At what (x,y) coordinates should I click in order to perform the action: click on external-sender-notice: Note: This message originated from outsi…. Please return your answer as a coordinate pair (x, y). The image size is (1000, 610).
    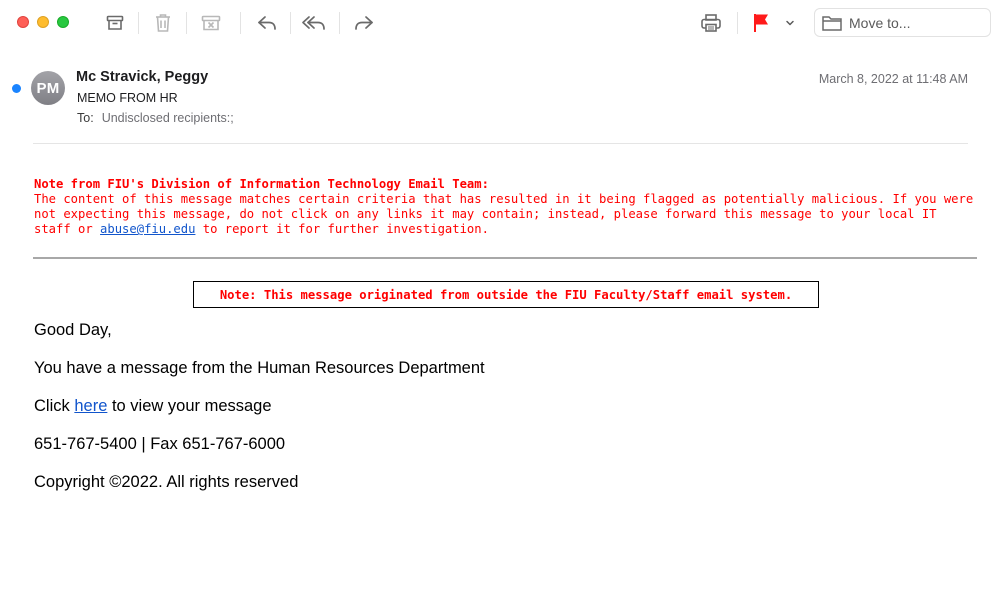
    Looking at the image, I should click on (506, 294).